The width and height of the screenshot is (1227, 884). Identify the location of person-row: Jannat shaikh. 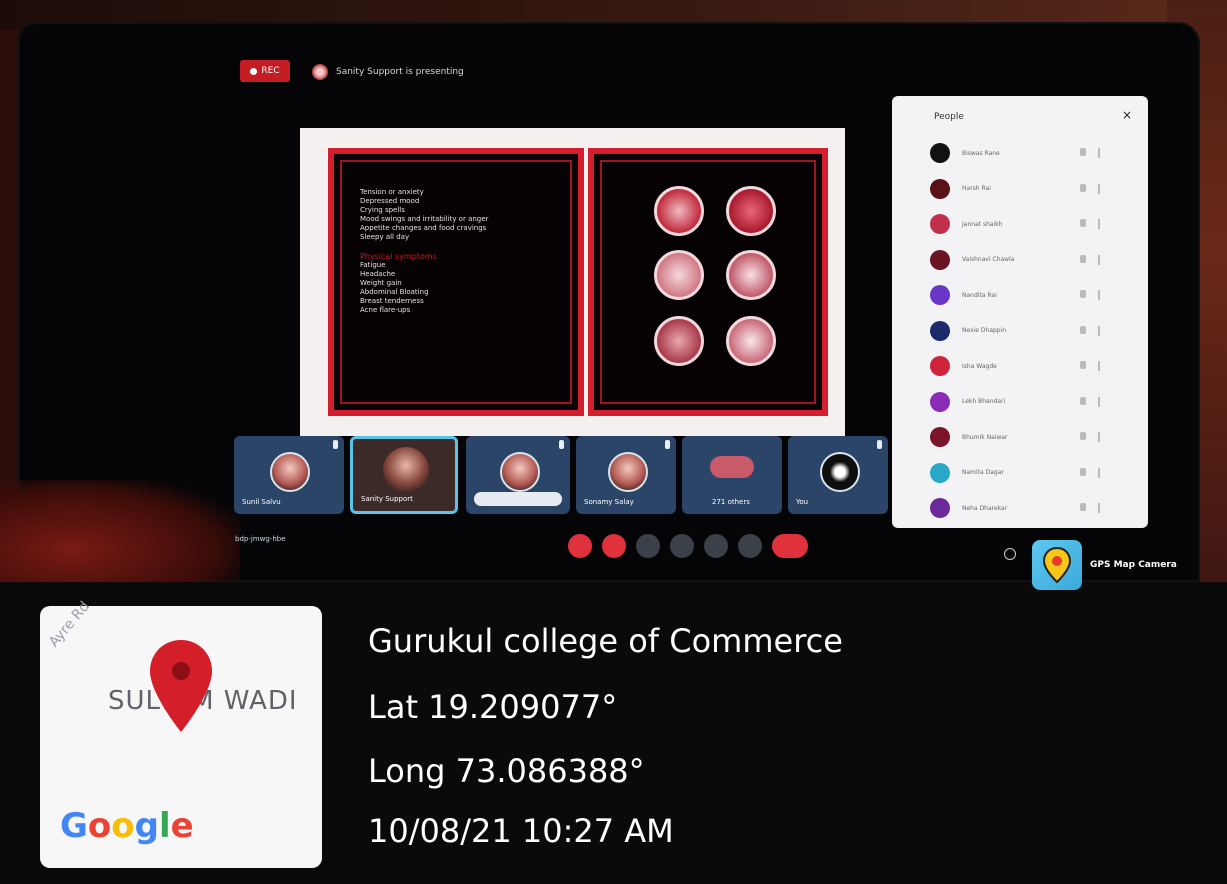
(1030, 224).